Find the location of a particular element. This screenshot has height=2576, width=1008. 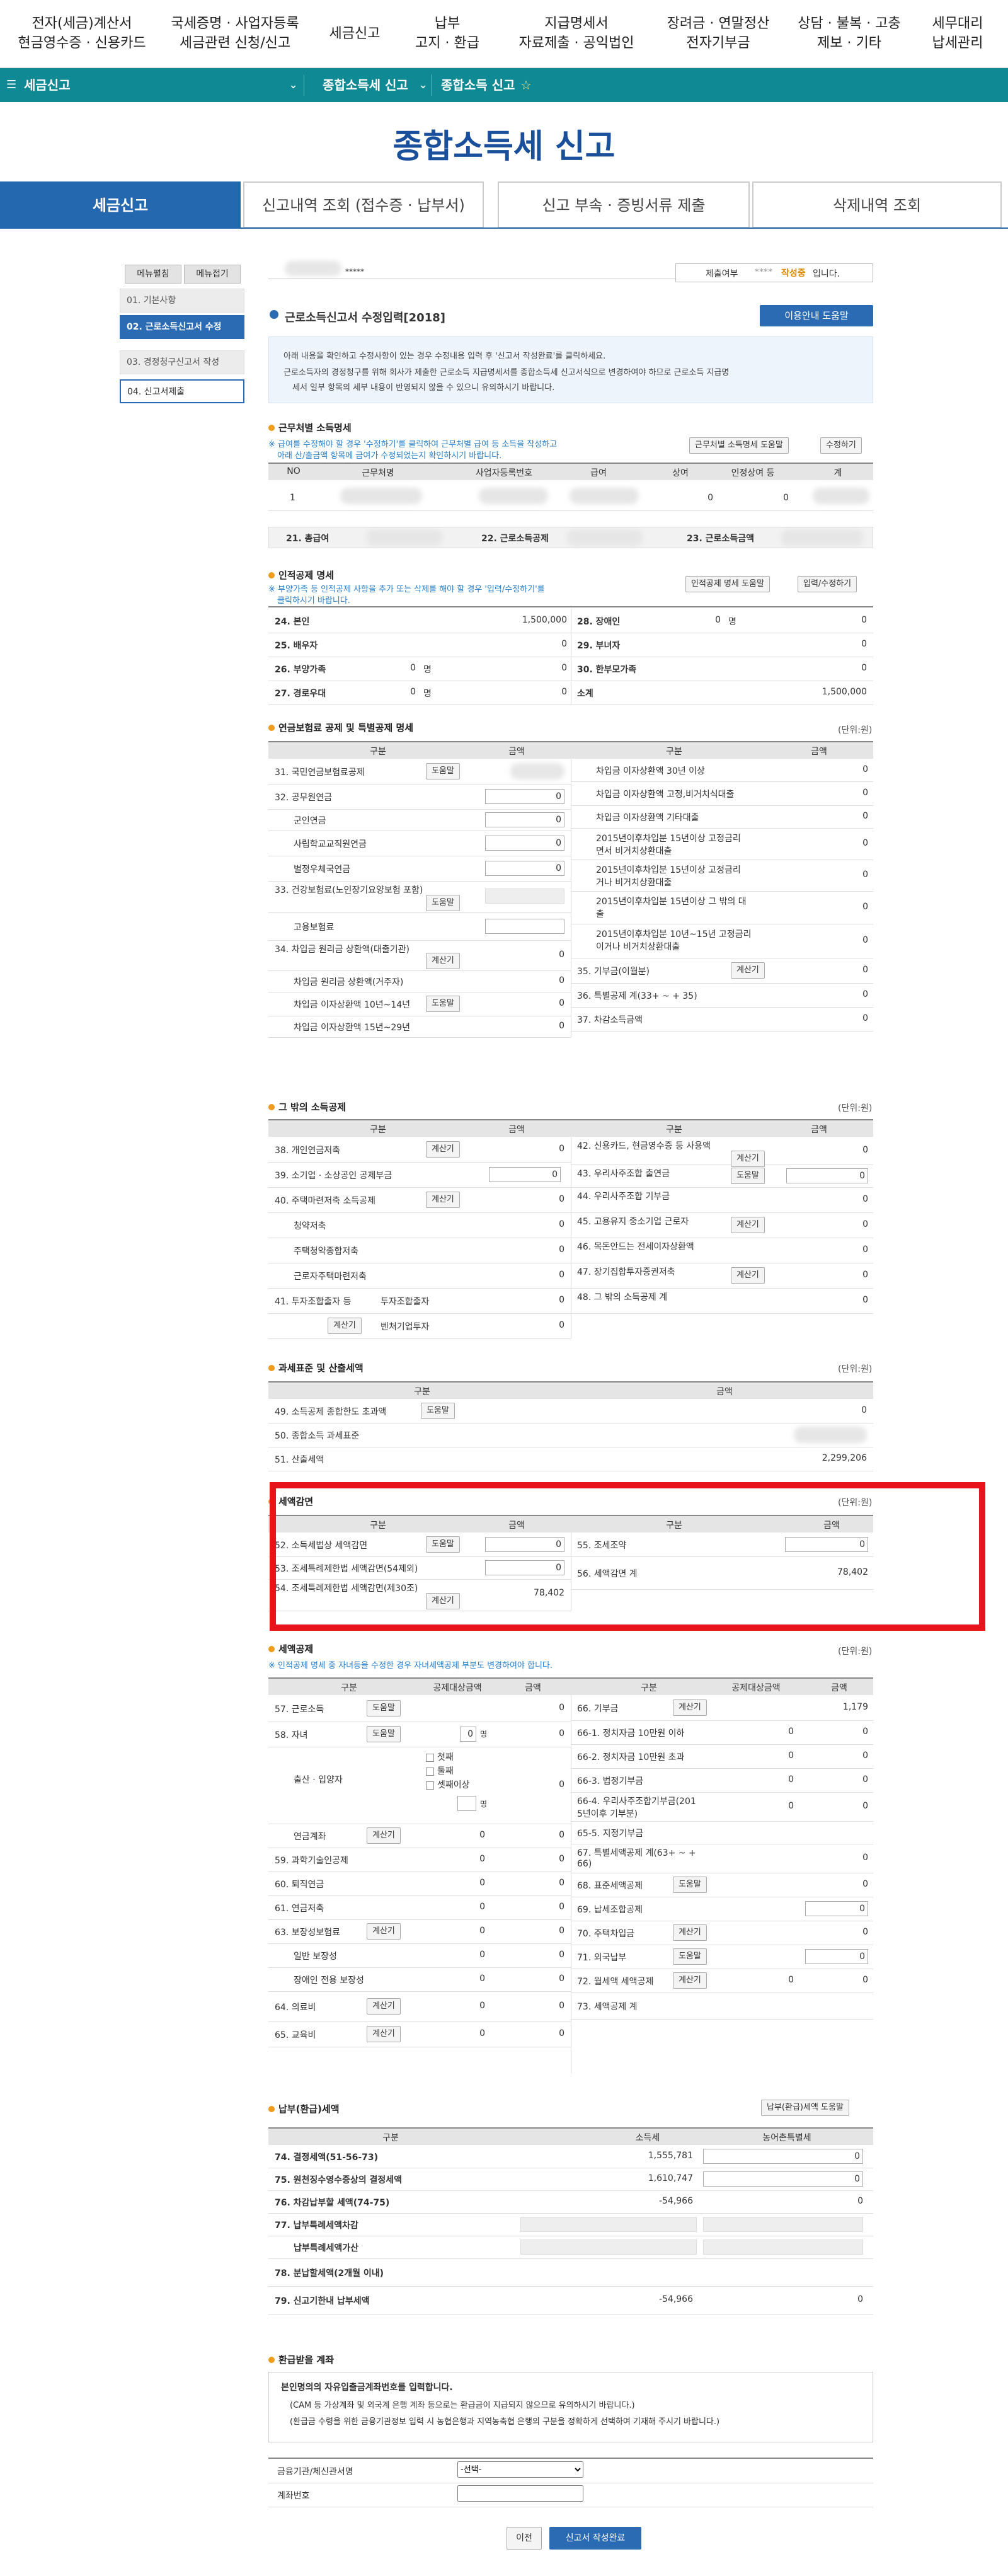

col-amount: 금액 is located at coordinates (516, 752).